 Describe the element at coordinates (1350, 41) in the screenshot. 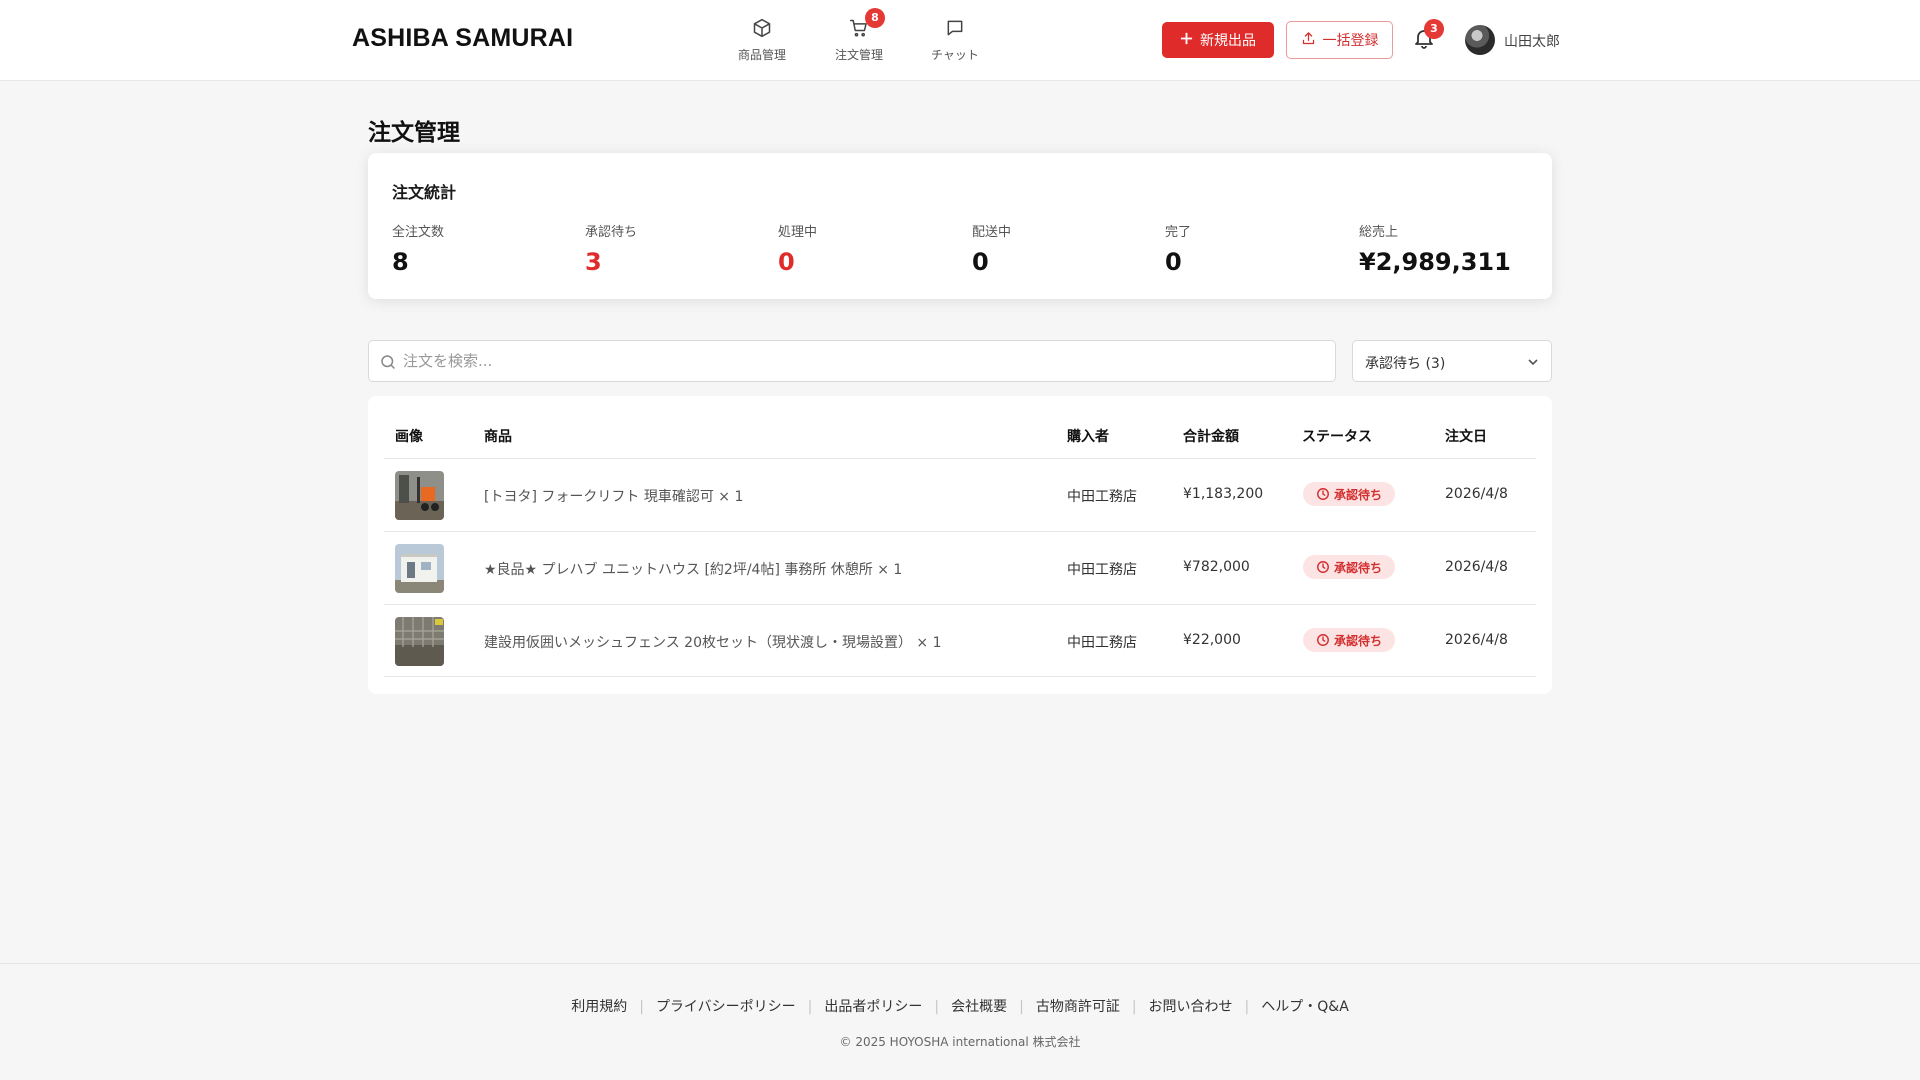

I see `bulk-register-label: 一括登録` at that location.